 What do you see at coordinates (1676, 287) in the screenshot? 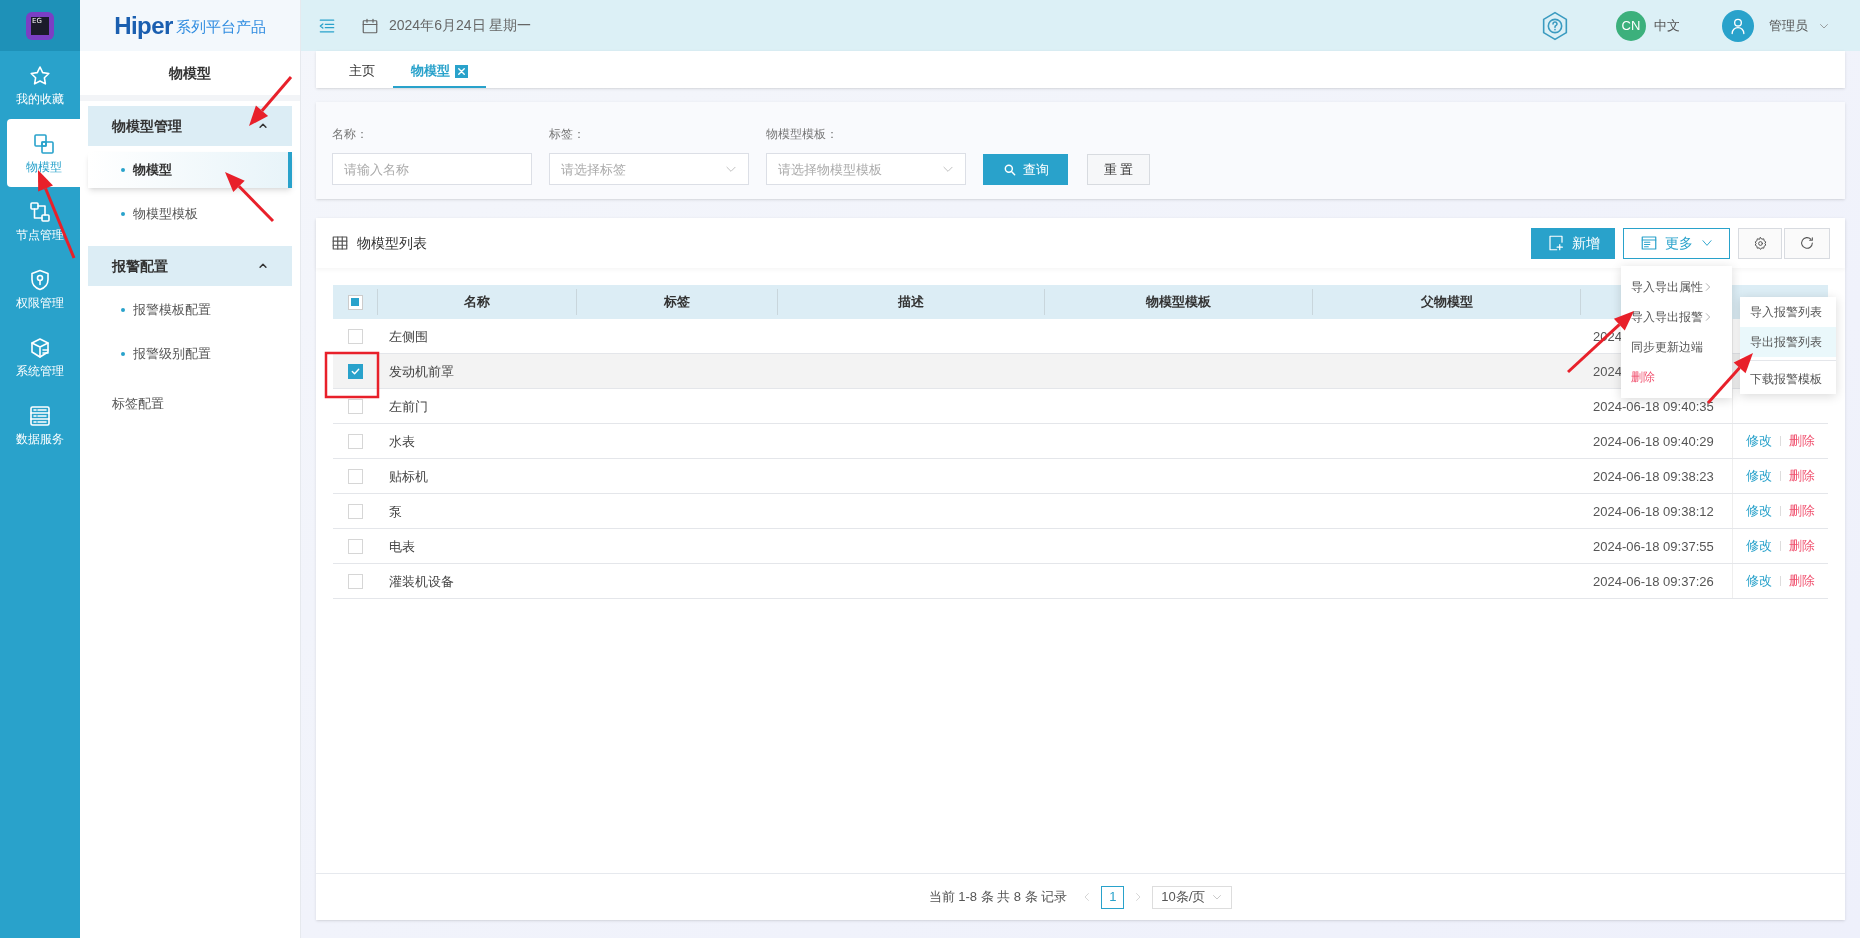
I see `menu-item: 导入导出属性` at bounding box center [1676, 287].